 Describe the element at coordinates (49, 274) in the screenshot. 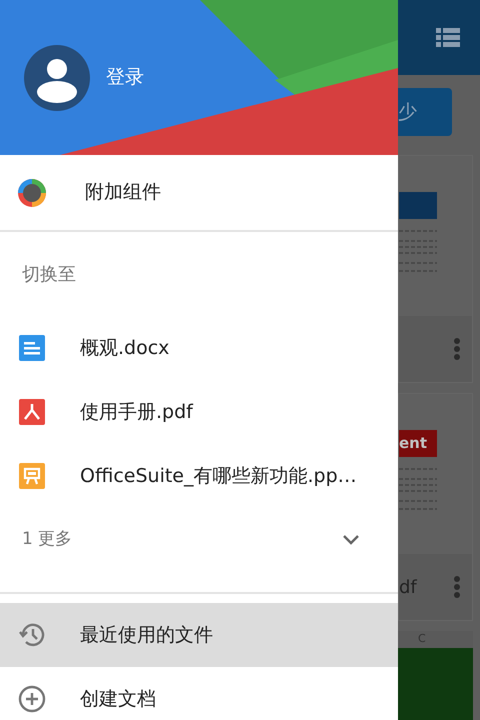

I see `section-heading: 切换至` at that location.